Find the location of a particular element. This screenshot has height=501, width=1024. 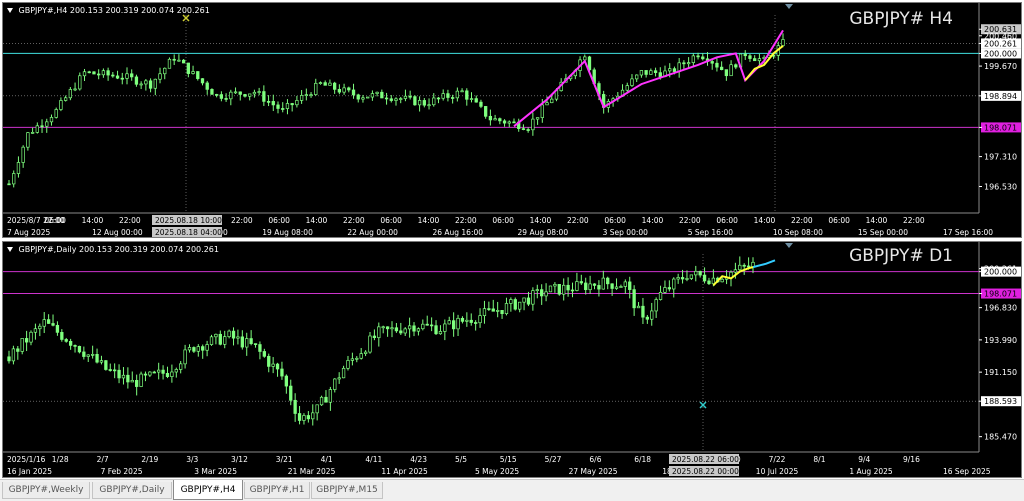

tab-m15: GBPJPY#,M15 is located at coordinates (347, 490).